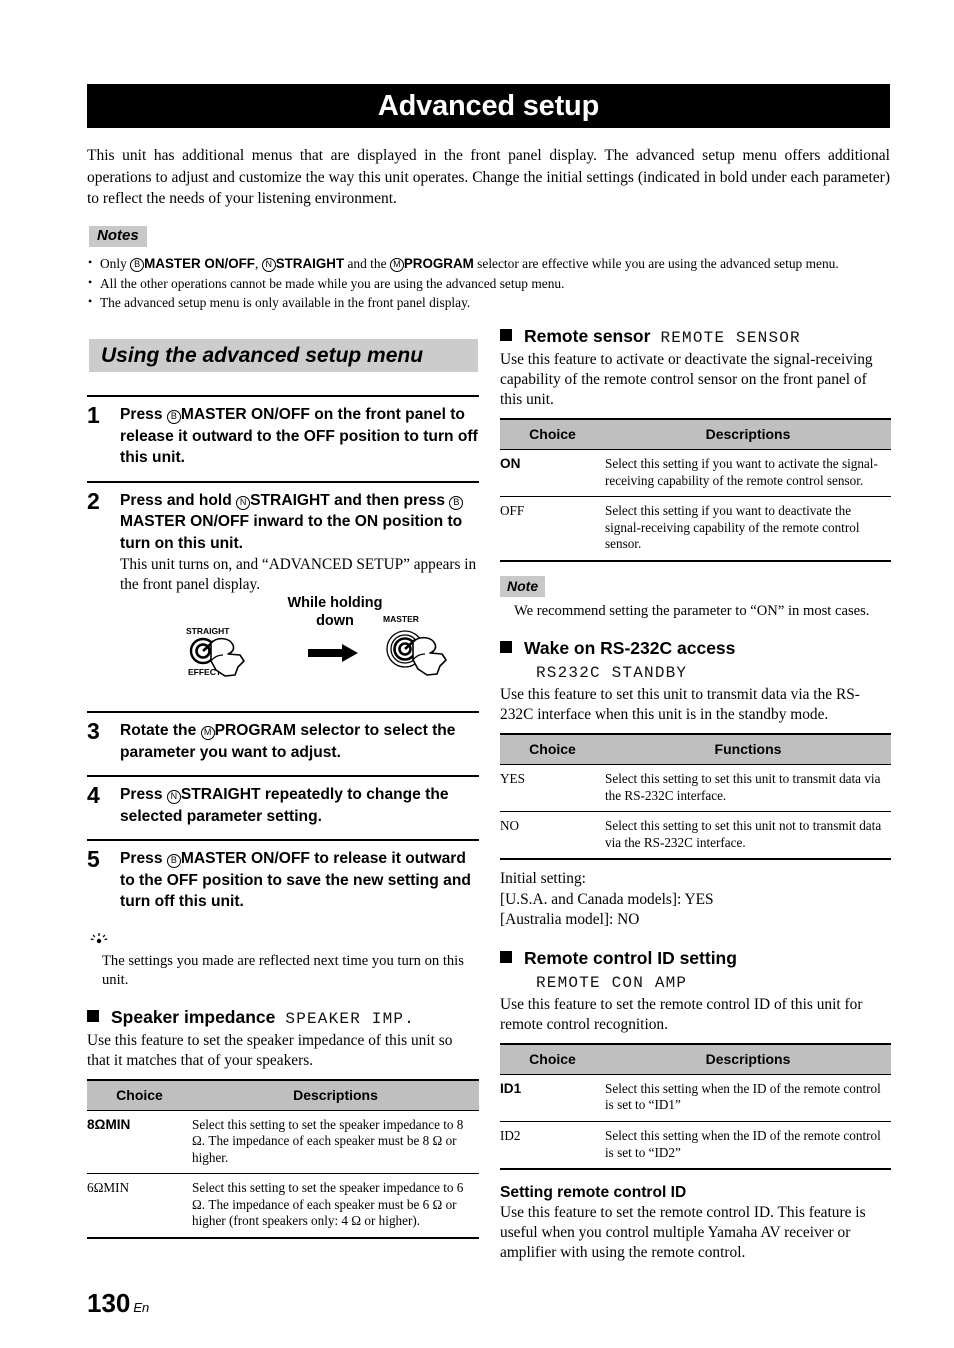 This screenshot has width=954, height=1348. Describe the element at coordinates (284, 940) in the screenshot. I see `sun-tip-icon` at that location.